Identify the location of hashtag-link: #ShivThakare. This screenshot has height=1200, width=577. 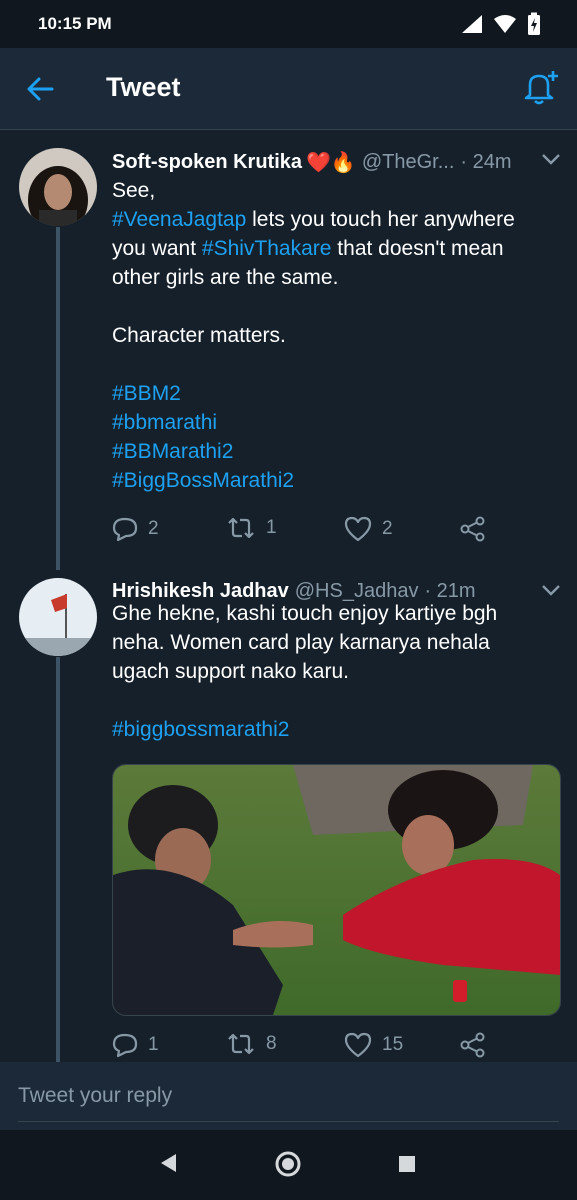
(267, 248).